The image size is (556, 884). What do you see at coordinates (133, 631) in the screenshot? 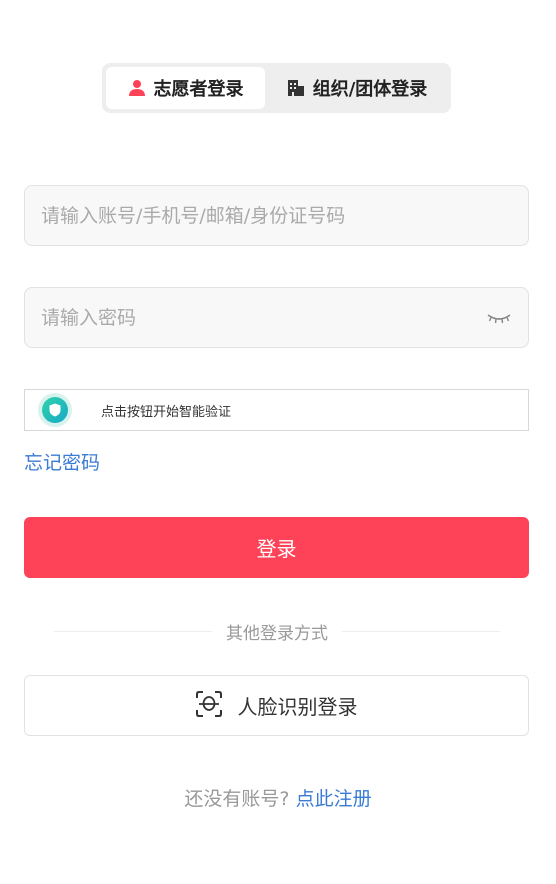
I see `divider-line-left` at bounding box center [133, 631].